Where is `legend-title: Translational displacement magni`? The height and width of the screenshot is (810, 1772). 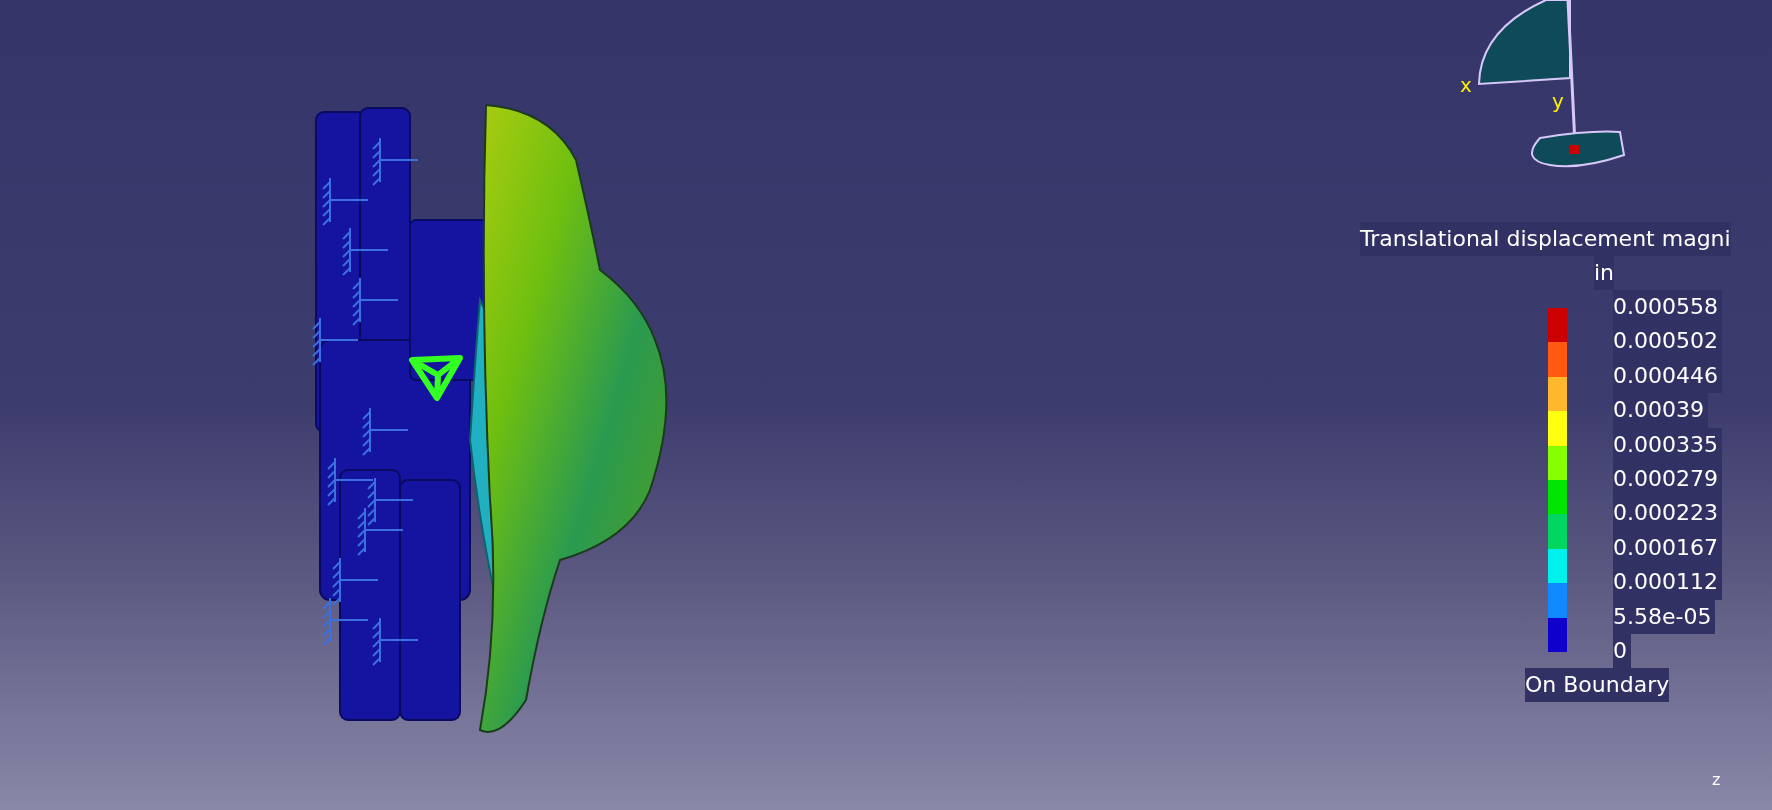 legend-title: Translational displacement magni is located at coordinates (1545, 239).